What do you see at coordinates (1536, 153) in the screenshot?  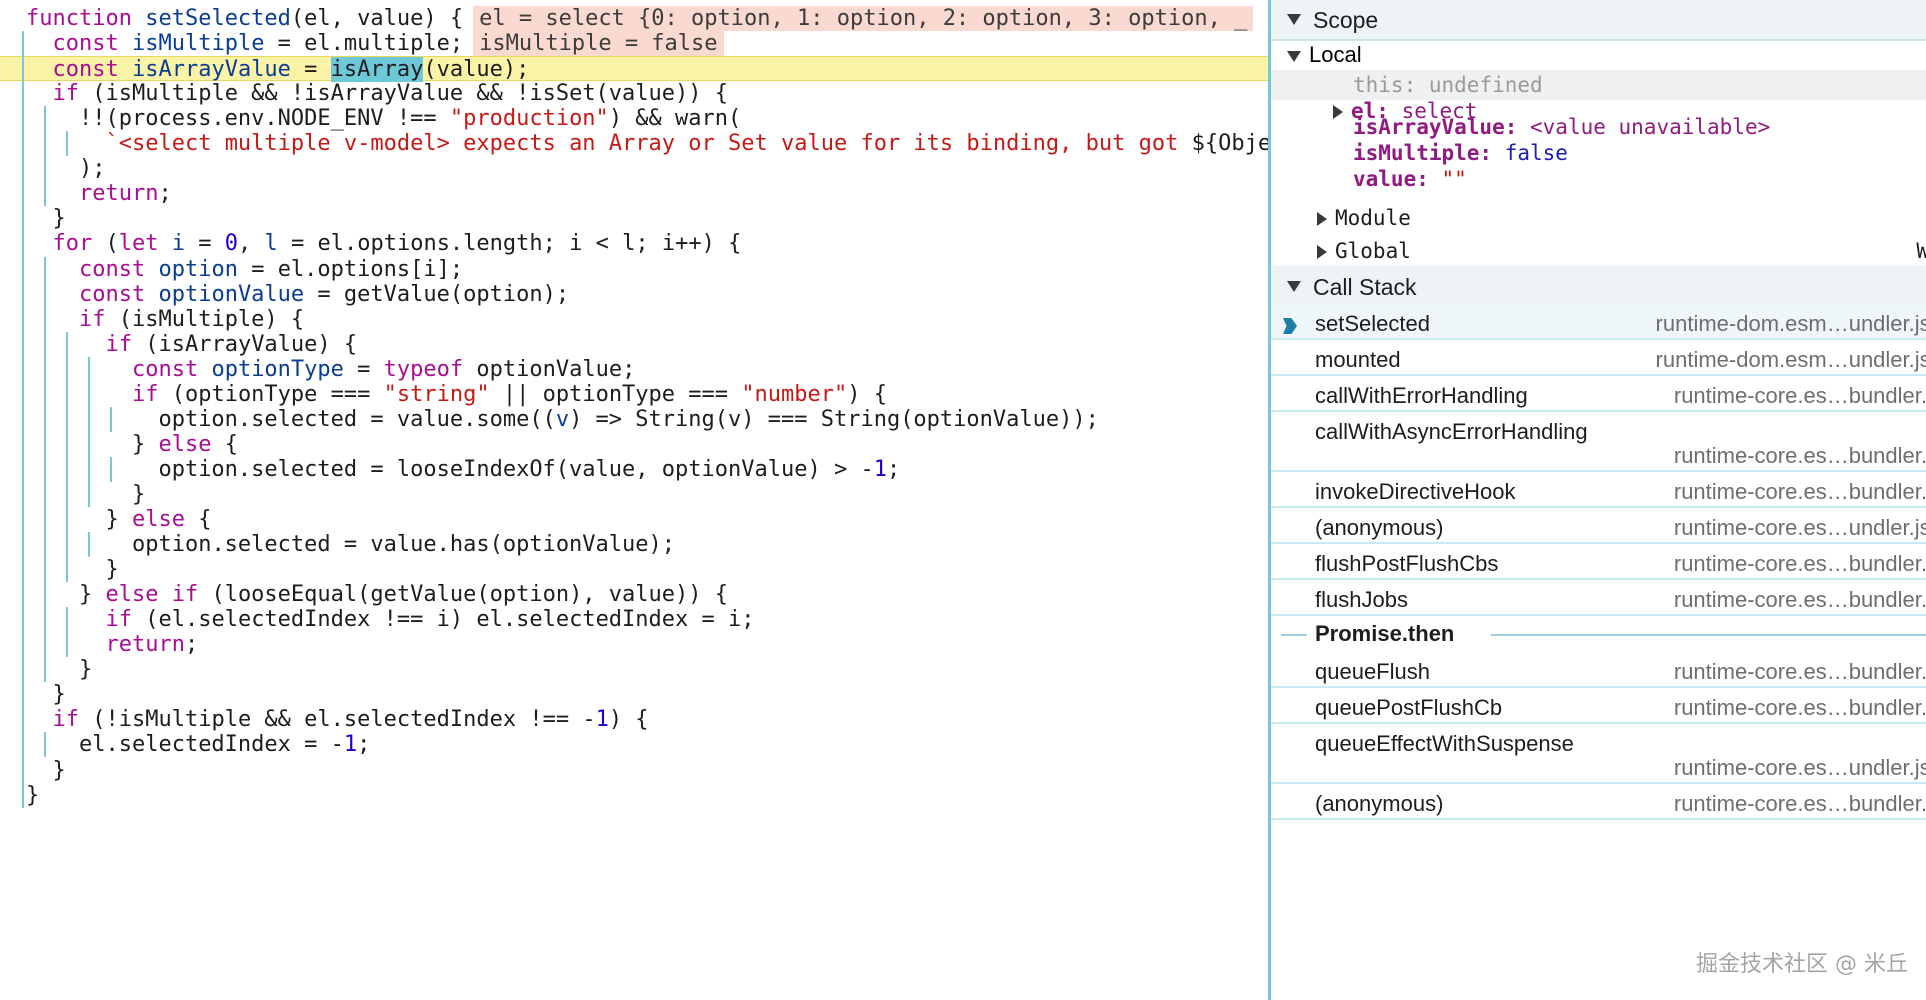 I see `var-value: false` at bounding box center [1536, 153].